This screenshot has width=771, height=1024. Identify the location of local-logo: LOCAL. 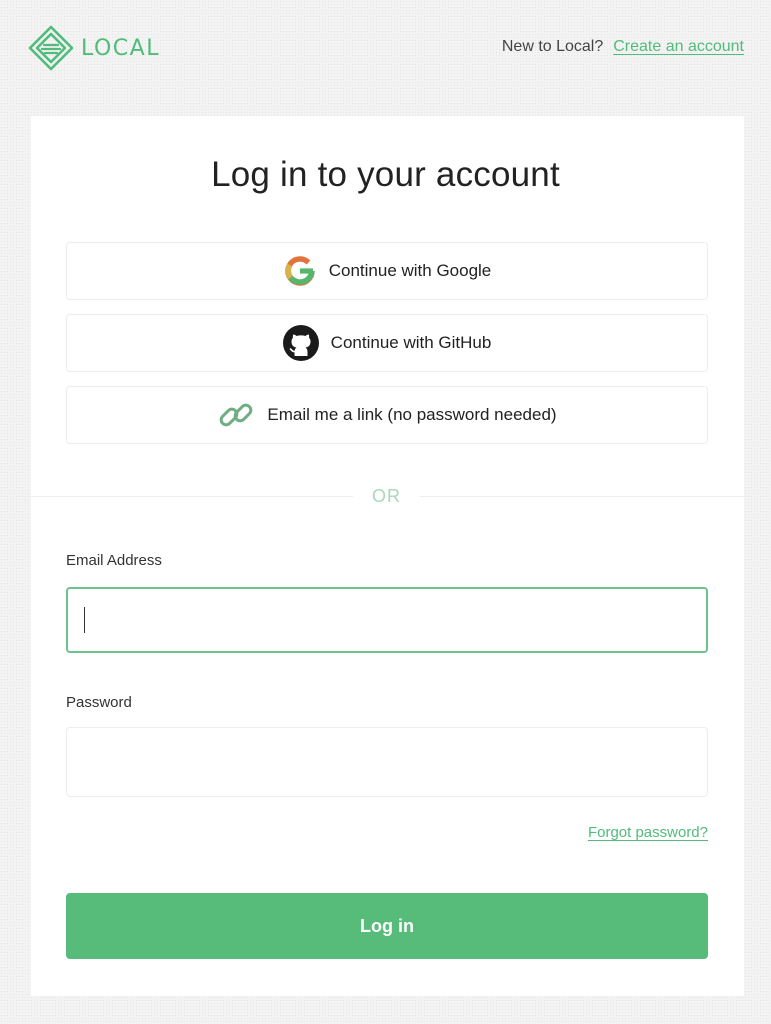
(94, 48).